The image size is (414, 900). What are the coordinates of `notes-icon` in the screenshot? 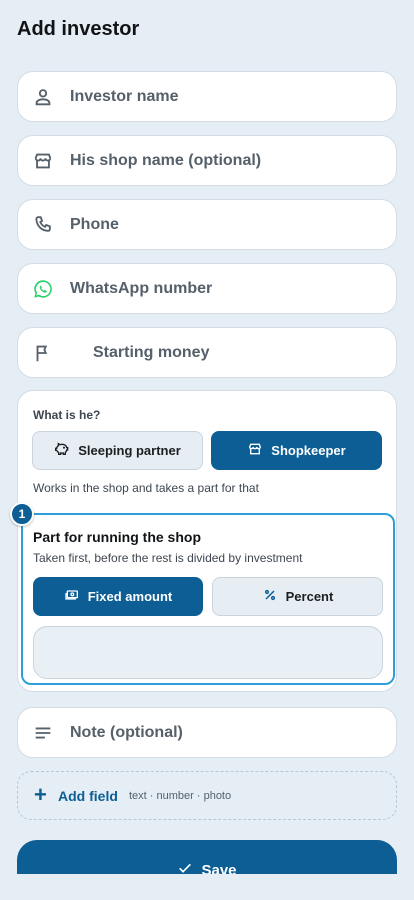 It's located at (43, 733).